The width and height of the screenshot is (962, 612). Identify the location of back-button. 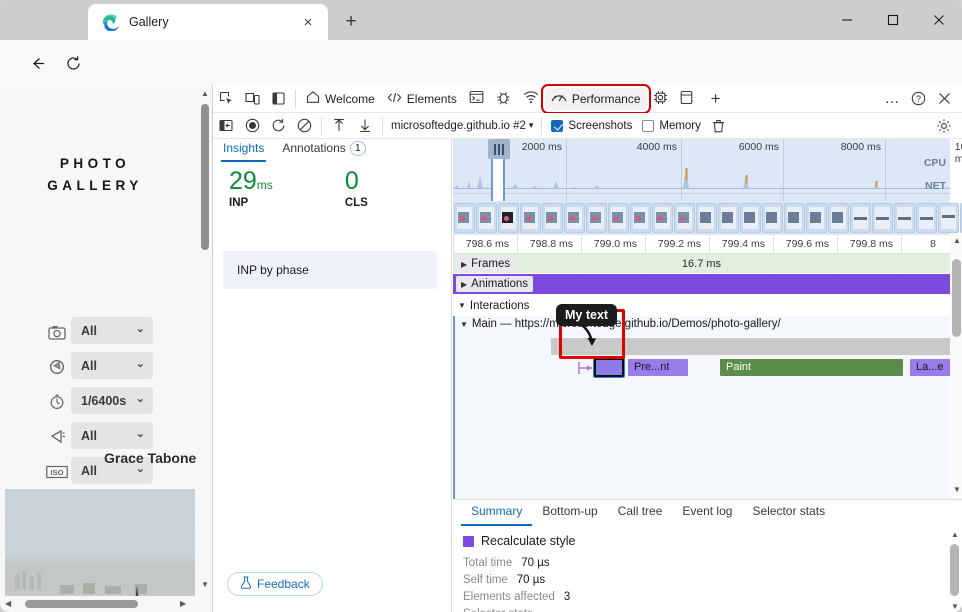
(37, 63).